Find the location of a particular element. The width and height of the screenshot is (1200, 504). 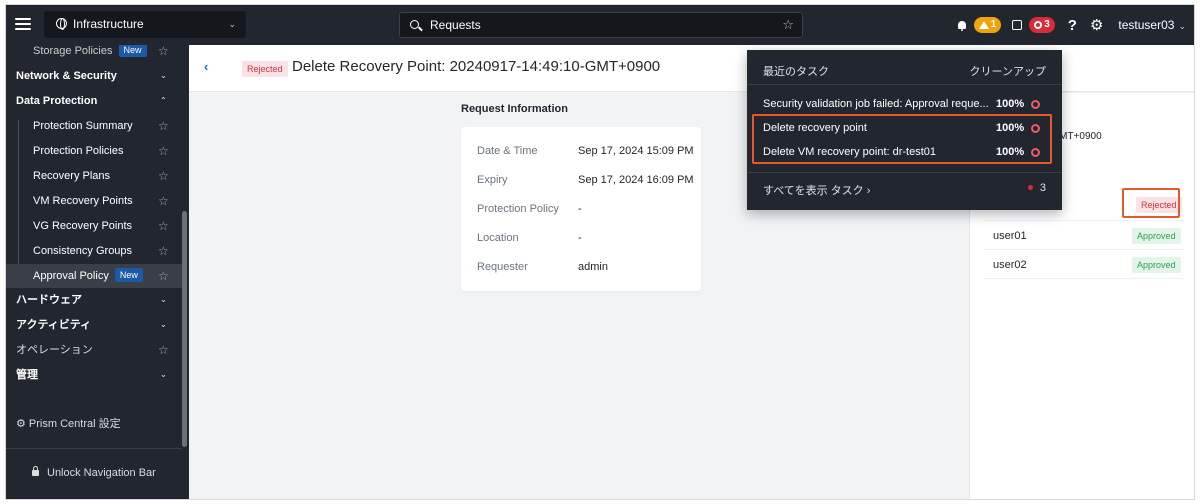

unlock-navigation-button: Unlock Navigation Bar is located at coordinates (94, 472).